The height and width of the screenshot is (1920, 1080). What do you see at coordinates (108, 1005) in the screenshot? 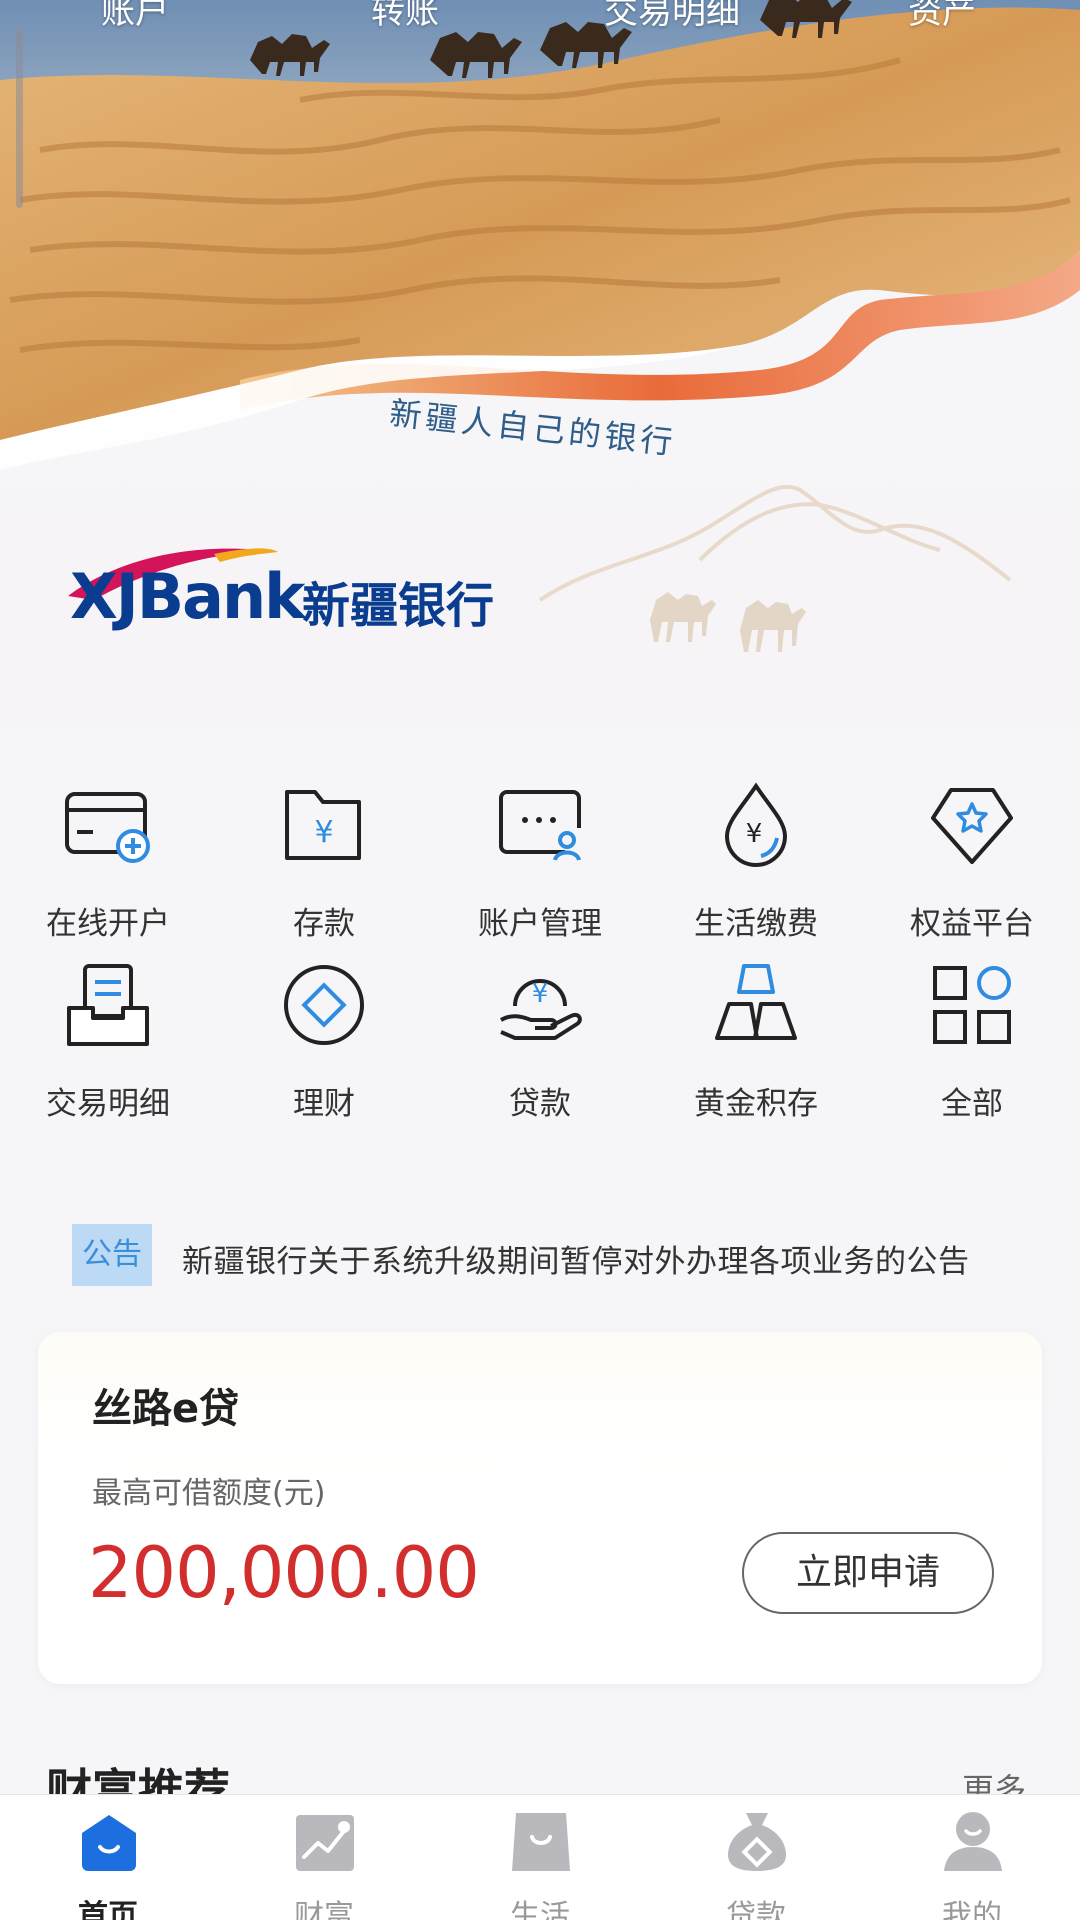
I see `transaction-details-icon` at bounding box center [108, 1005].